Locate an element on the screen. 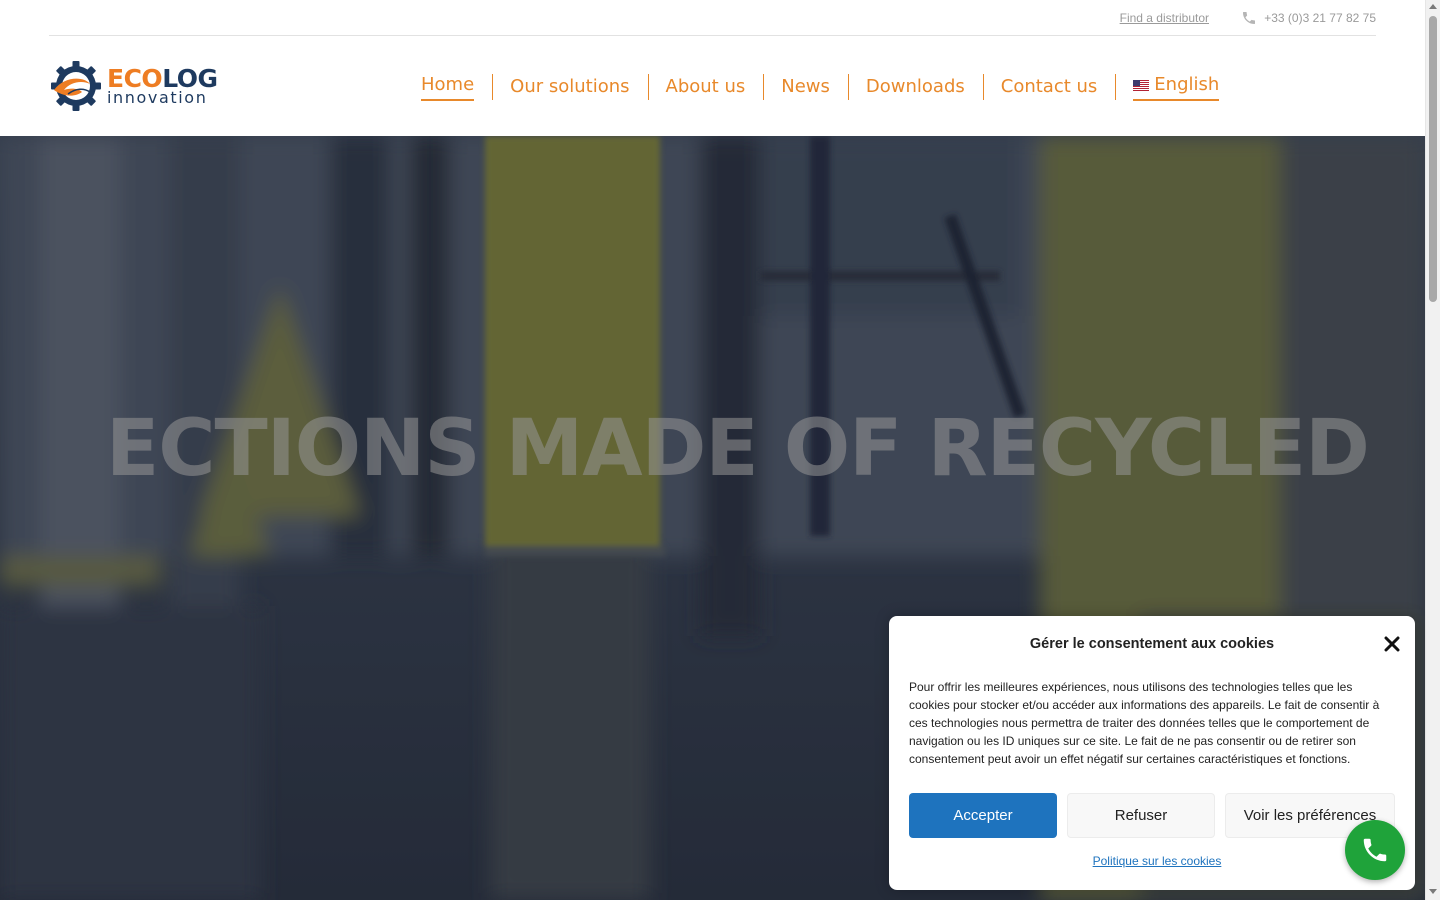 The width and height of the screenshot is (1440, 900). phone-number: +33 (0)3 21 77 82 75 is located at coordinates (1320, 18).